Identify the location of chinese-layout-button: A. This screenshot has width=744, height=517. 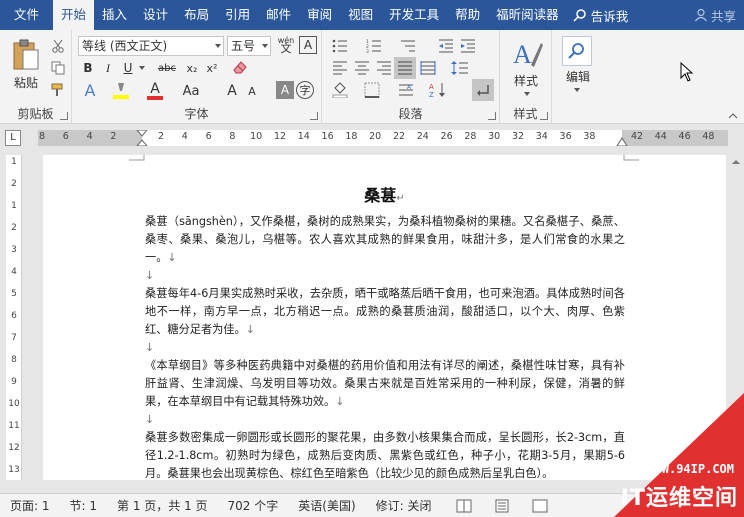
(406, 90).